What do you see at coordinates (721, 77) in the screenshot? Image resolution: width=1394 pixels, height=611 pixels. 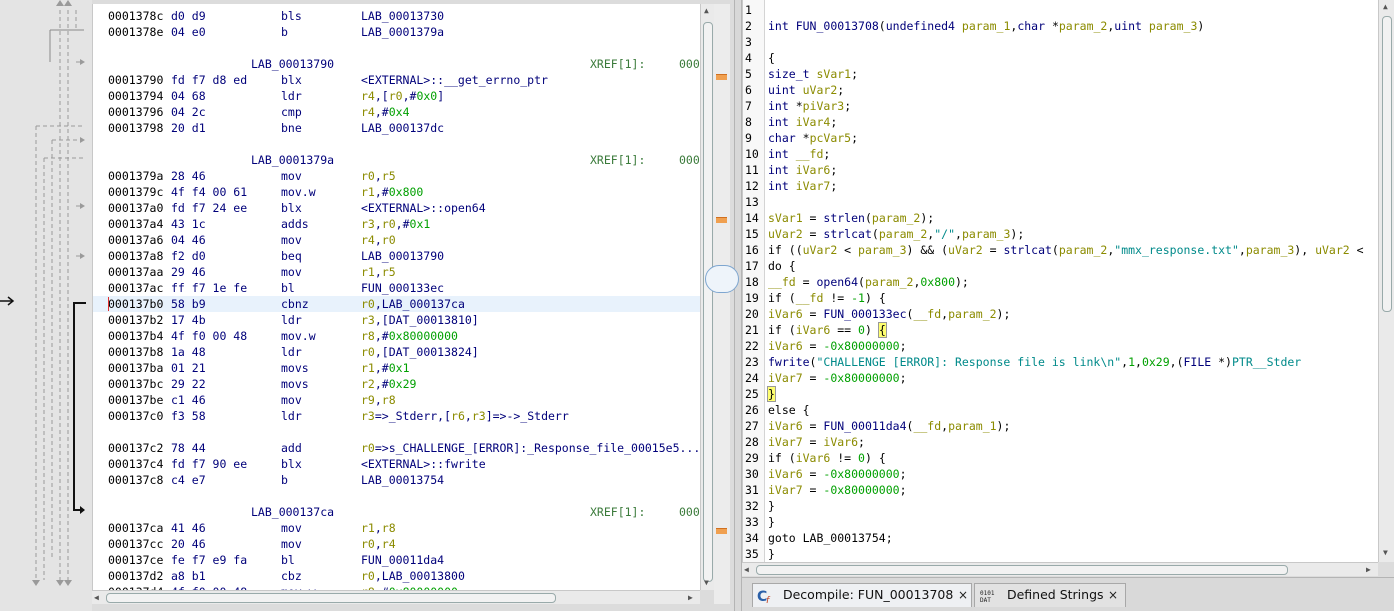 I see `overview-marker` at bounding box center [721, 77].